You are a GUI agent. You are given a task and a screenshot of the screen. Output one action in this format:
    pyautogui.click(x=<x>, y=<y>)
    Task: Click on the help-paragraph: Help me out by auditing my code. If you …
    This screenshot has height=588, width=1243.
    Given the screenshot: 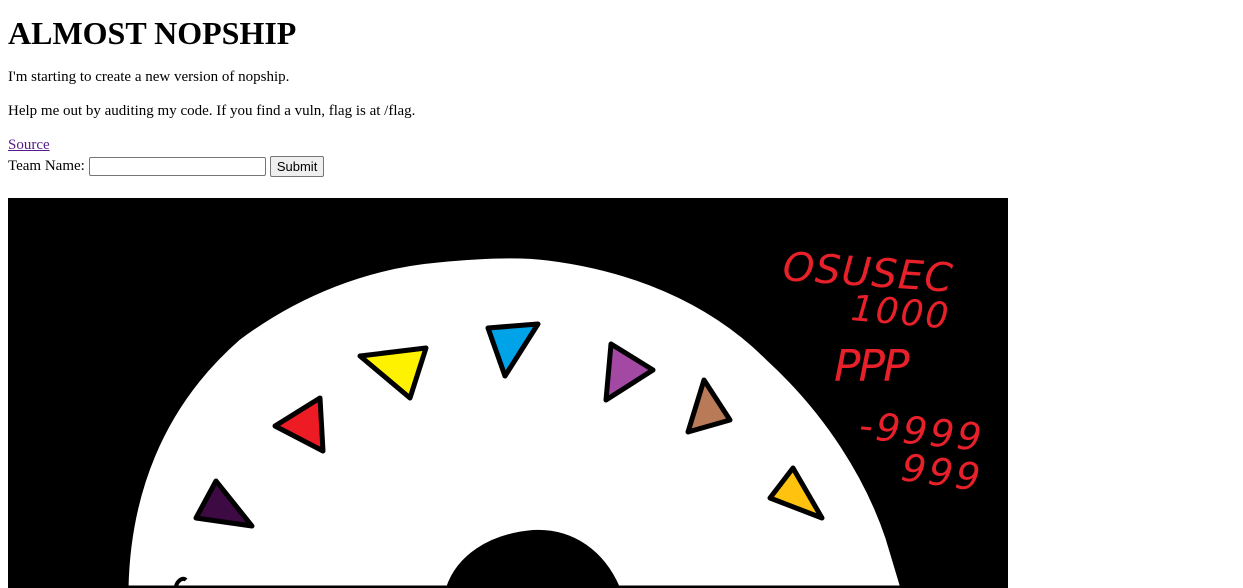 What is the action you would take?
    pyautogui.click(x=212, y=111)
    